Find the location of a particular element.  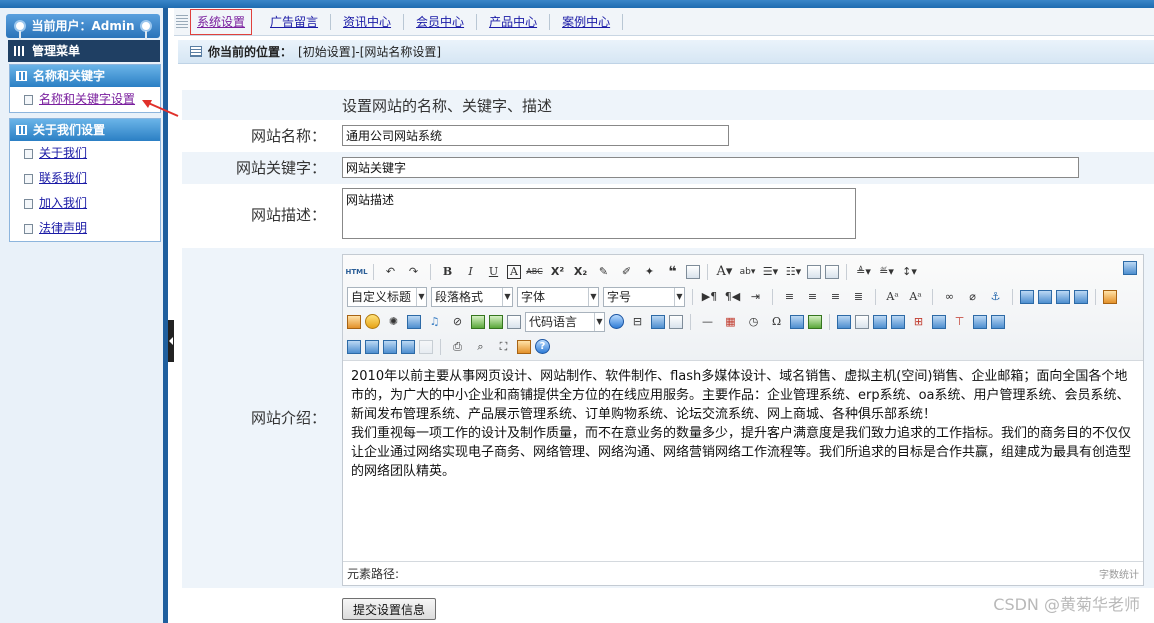

sidebar-item-name-keywords-settings: 名称和关键字设置 is located at coordinates (85, 99).